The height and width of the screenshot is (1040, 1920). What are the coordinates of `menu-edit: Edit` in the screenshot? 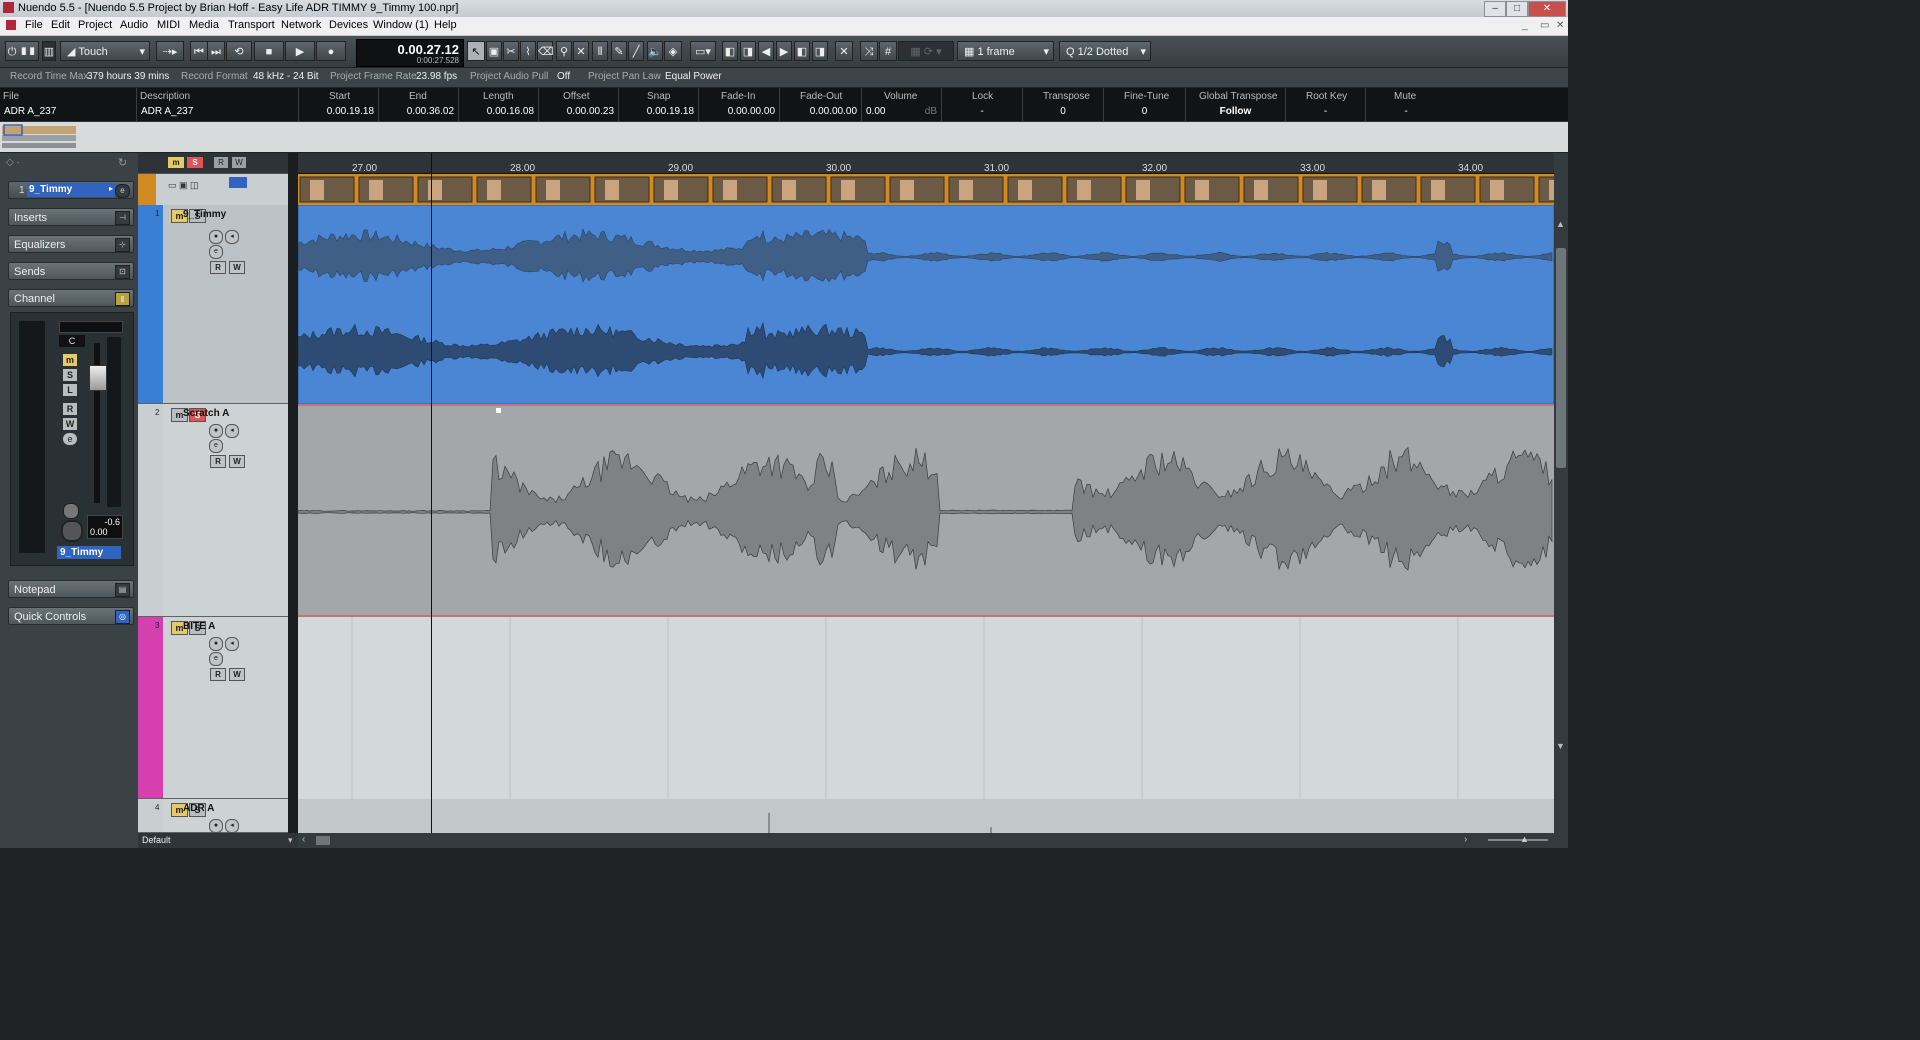 It's located at (60, 25).